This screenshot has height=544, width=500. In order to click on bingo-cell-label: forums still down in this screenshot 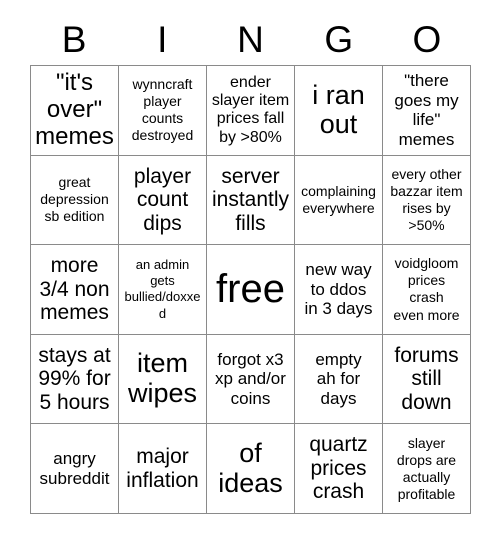, I will do `click(426, 378)`.